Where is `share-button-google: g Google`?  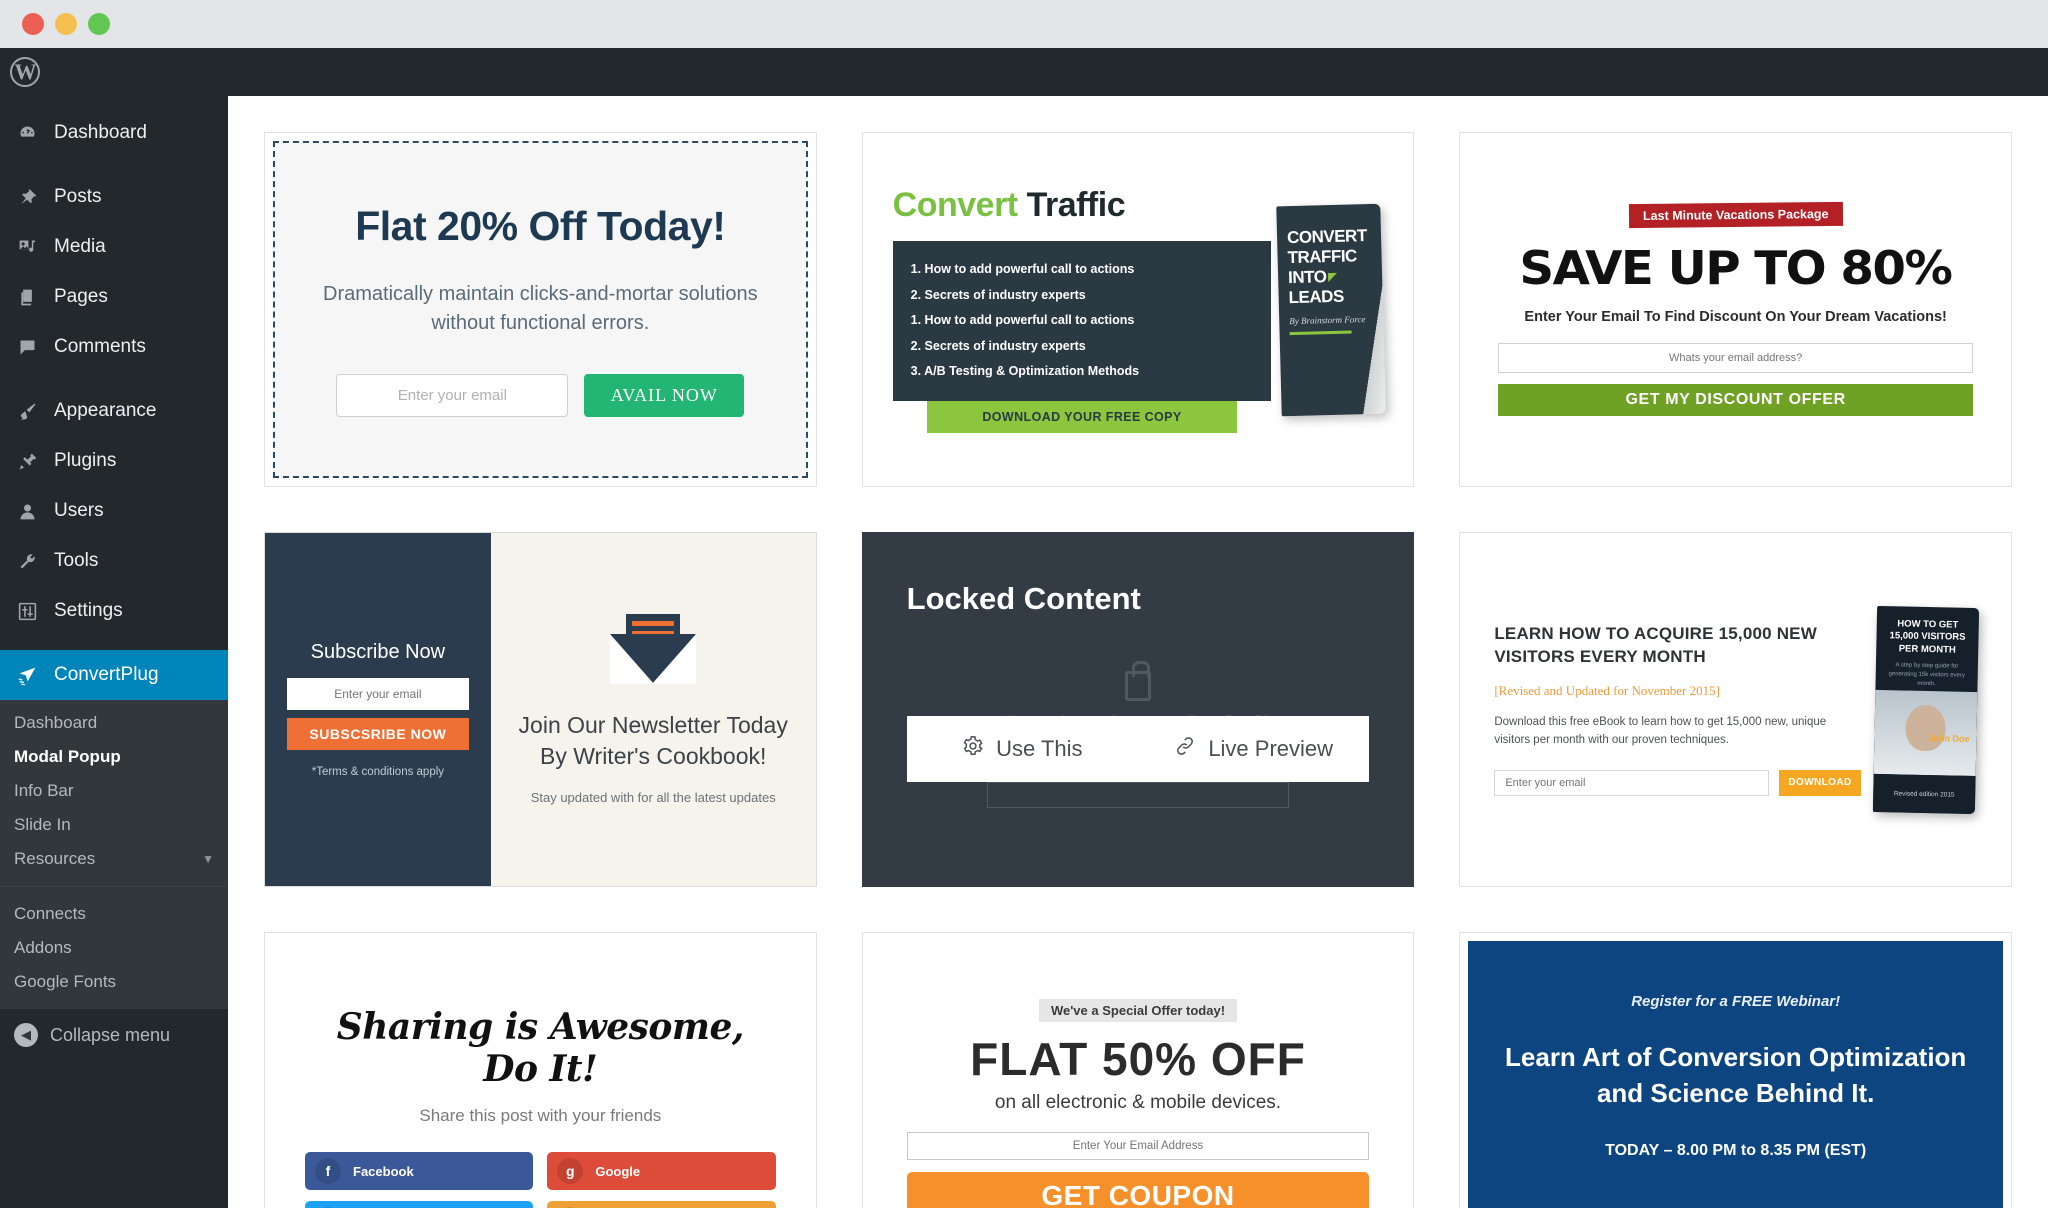 share-button-google: g Google is located at coordinates (661, 1171).